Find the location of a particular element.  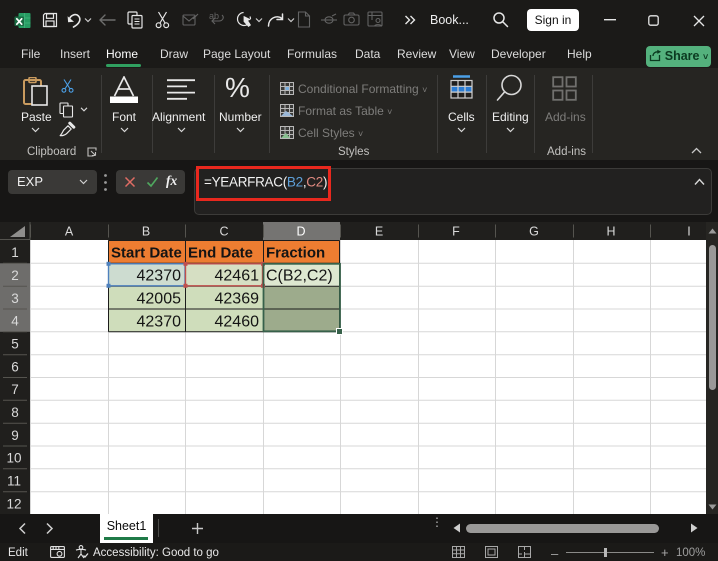

svg-text: C(B2,C2) is located at coordinates (299, 276).